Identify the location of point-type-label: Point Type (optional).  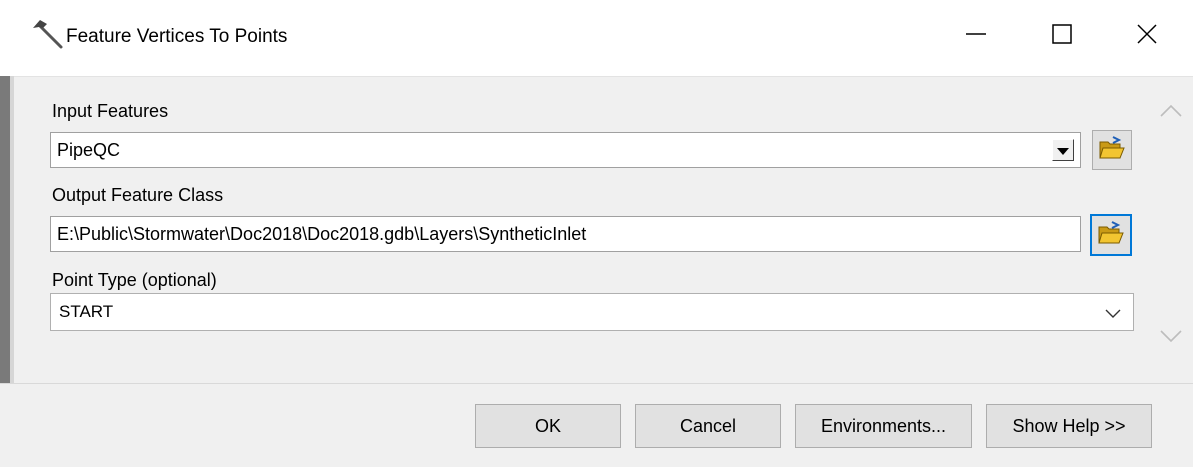
(134, 280).